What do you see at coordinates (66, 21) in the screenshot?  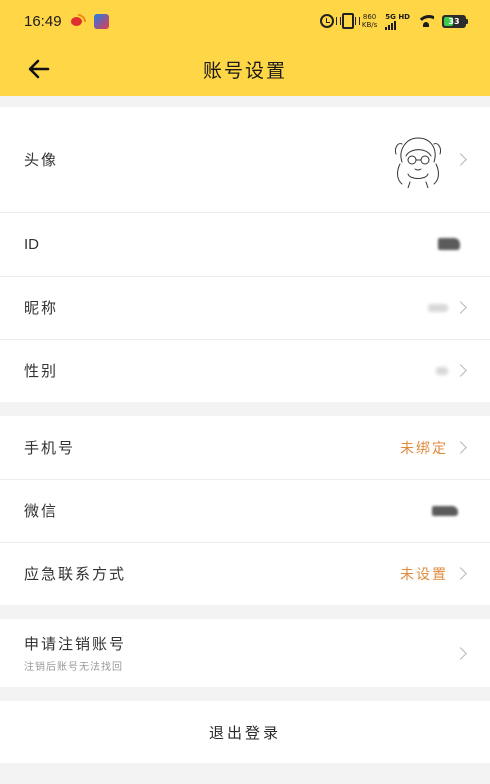 I see `status-left: 16:49` at bounding box center [66, 21].